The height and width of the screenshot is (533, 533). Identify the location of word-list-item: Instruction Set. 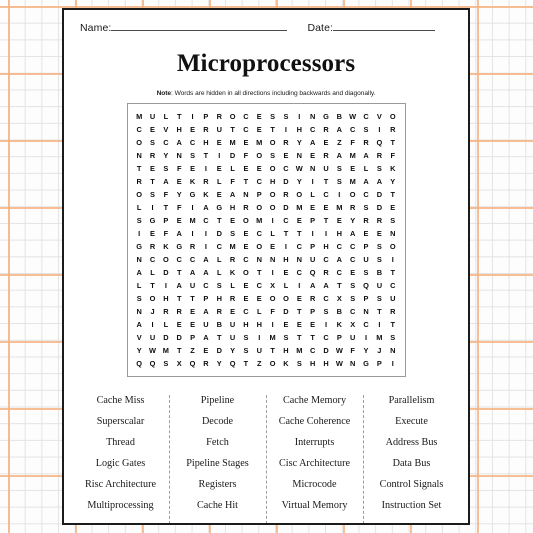
(411, 505).